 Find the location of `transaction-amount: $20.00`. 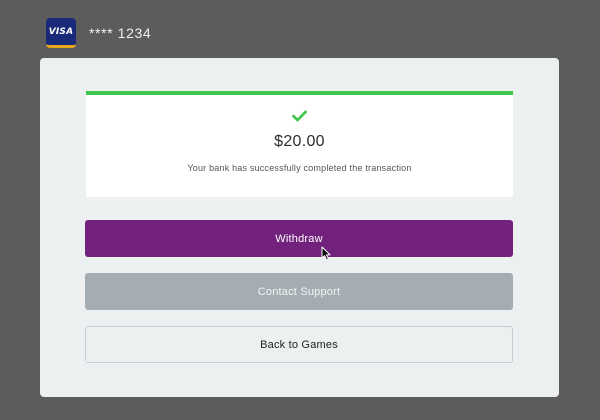

transaction-amount: $20.00 is located at coordinates (299, 141).